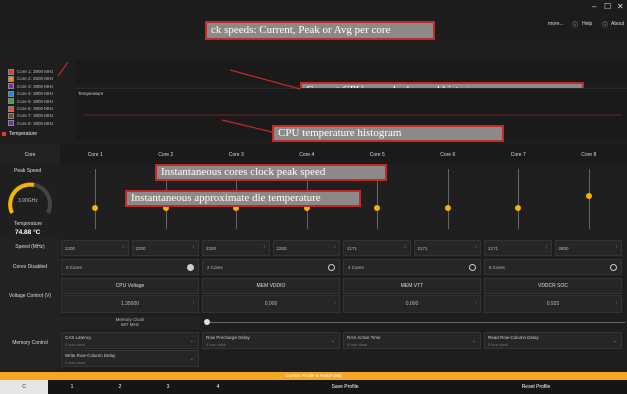 The width and height of the screenshot is (627, 394). What do you see at coordinates (24, 387) in the screenshot?
I see `profile-tab-c: C` at bounding box center [24, 387].